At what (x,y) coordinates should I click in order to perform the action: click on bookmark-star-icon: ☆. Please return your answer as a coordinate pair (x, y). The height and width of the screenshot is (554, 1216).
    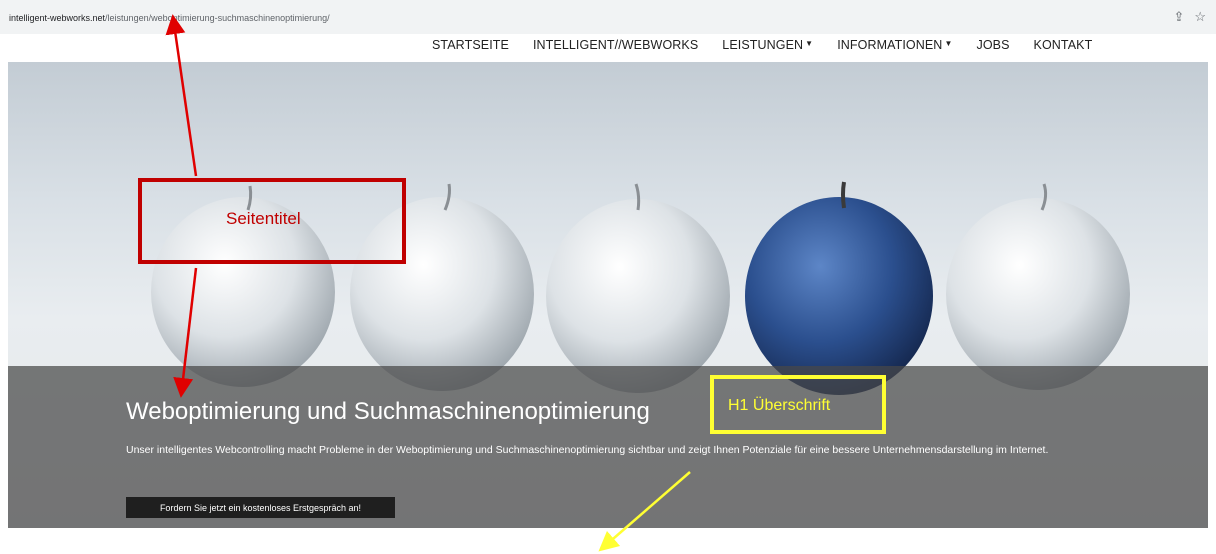
    Looking at the image, I should click on (1200, 17).